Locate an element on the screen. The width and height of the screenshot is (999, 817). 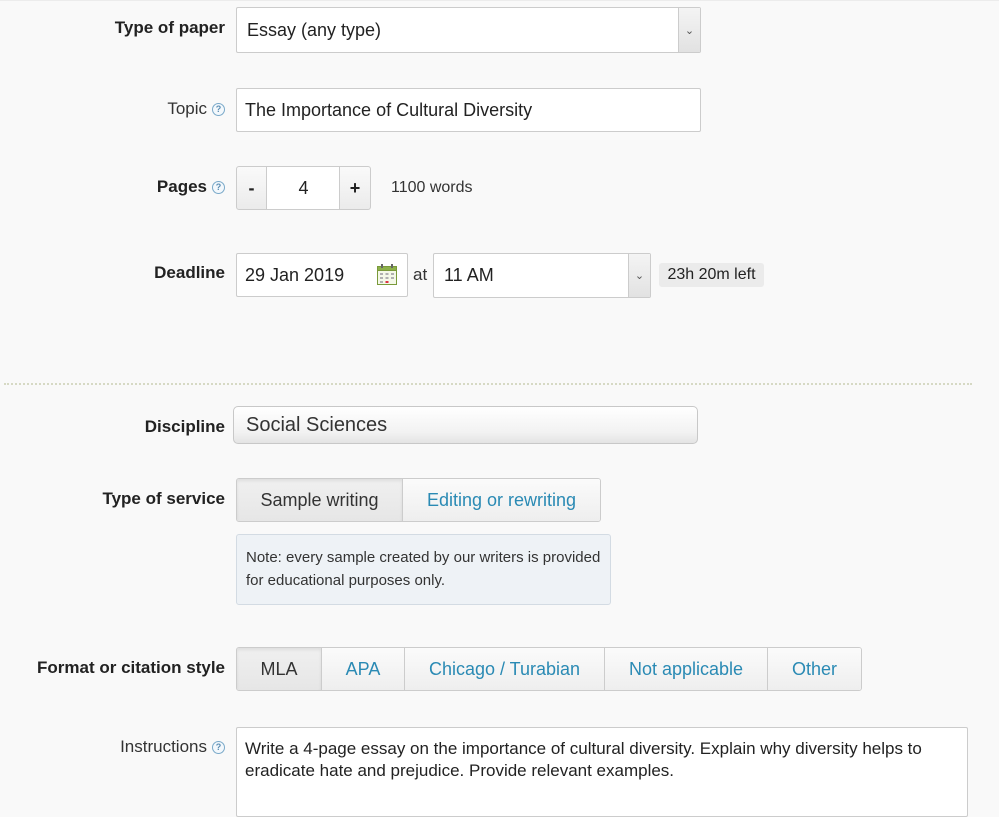
calendar-icon is located at coordinates (387, 274).